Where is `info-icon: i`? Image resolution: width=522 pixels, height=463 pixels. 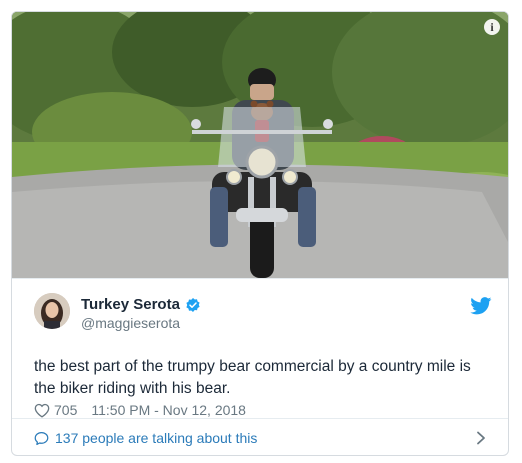
info-icon: i is located at coordinates (492, 27).